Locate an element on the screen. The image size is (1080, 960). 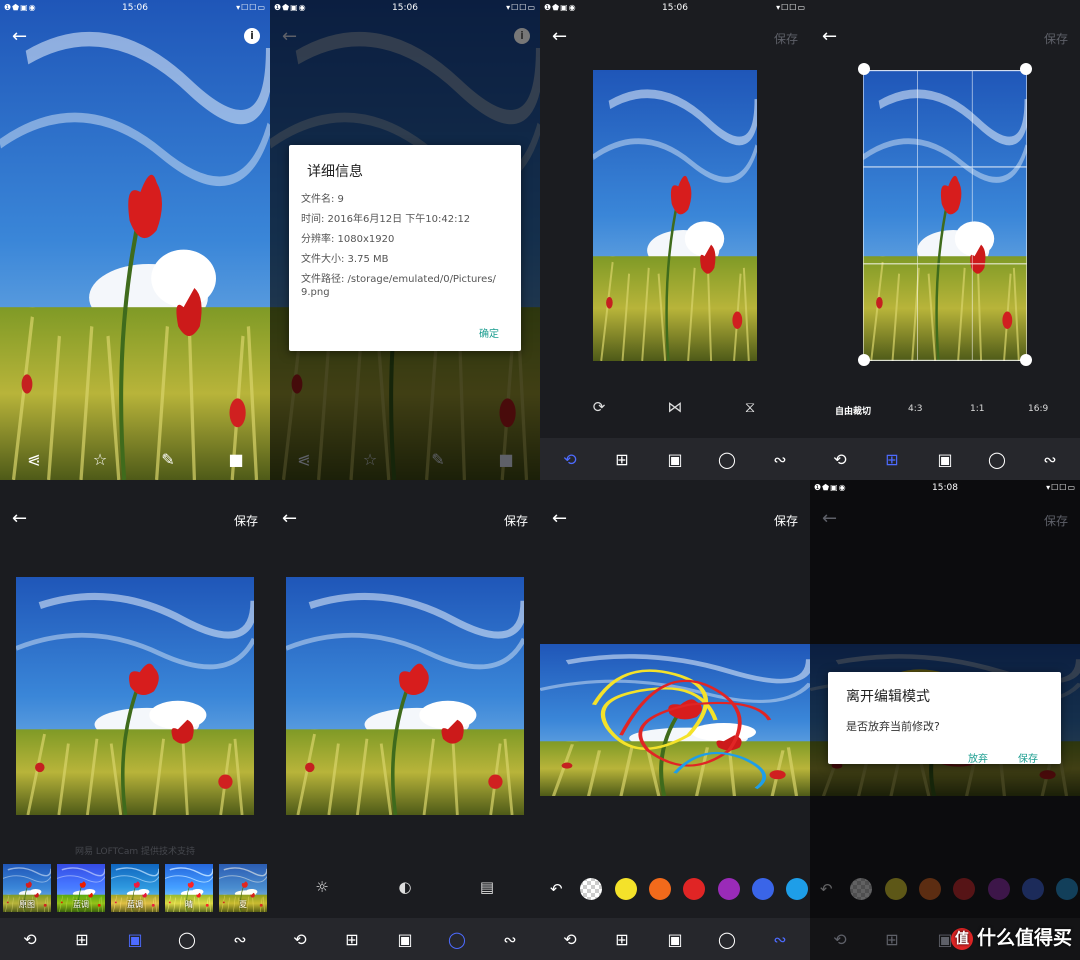
detail-time: 时间: 2016年6月12日 下午10:42:12 is located at coordinates (386, 219).